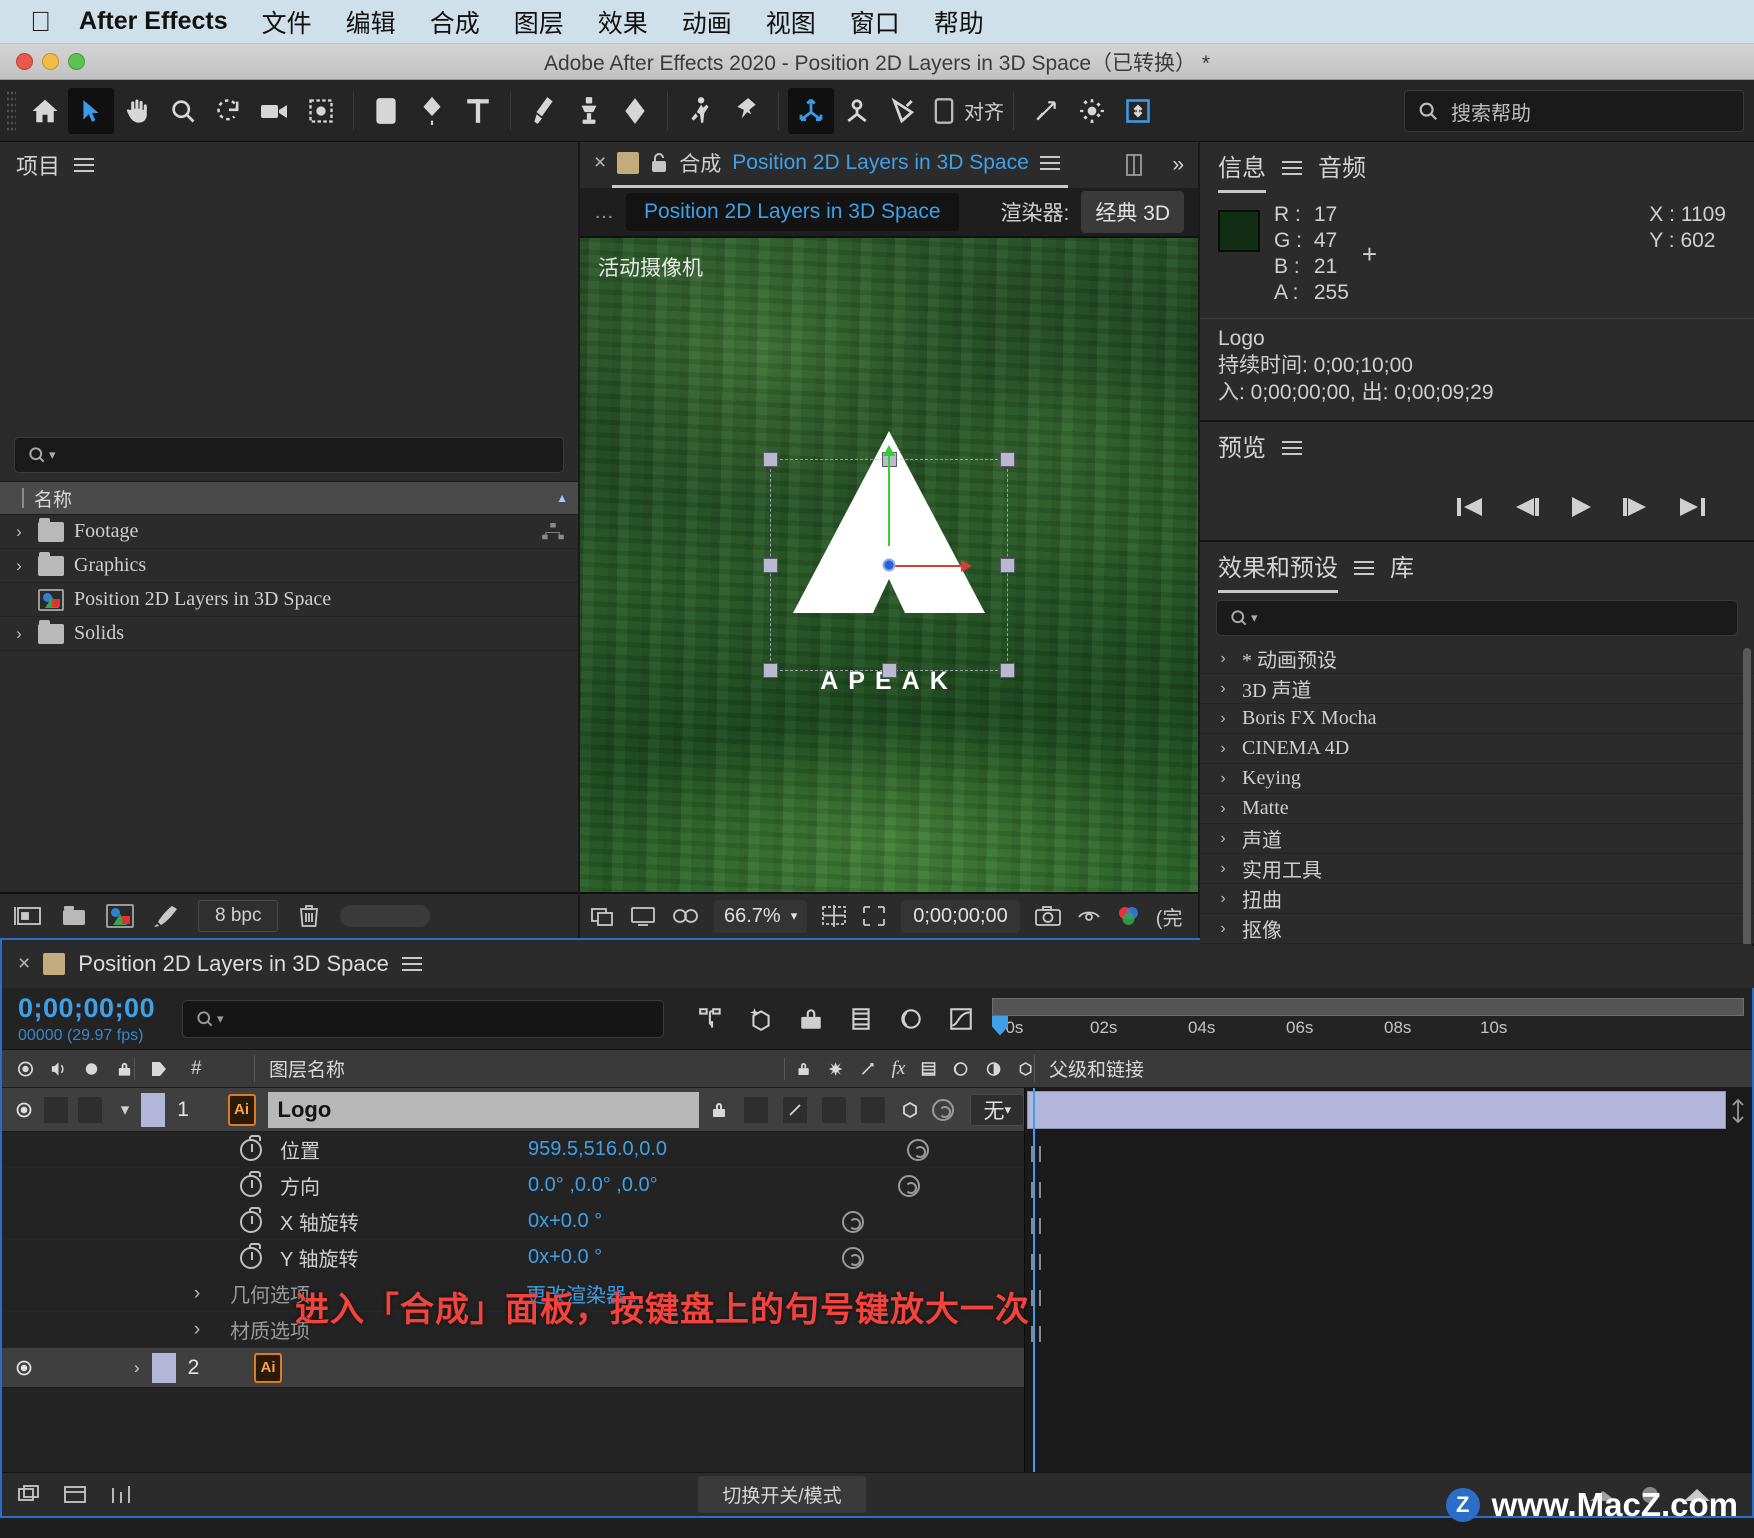 The height and width of the screenshot is (1538, 1754). I want to click on effects-category-row: › 声道, so click(1477, 839).